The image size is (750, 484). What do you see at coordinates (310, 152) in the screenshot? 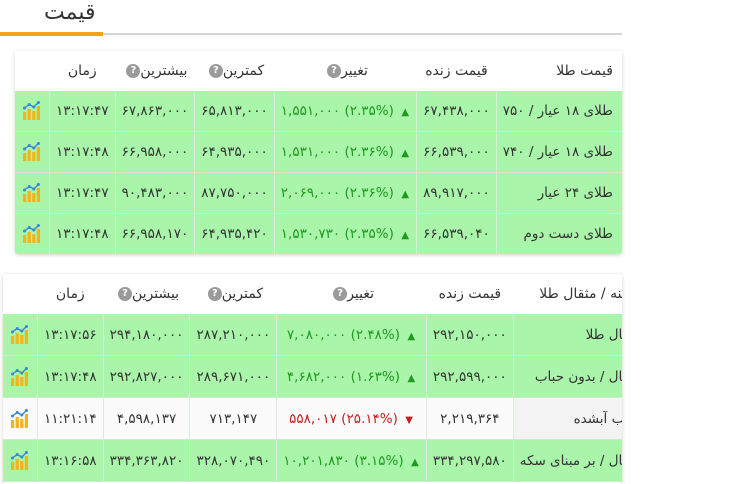
I see `row-change-value: ۱,۵۳۱,۰۰۰` at bounding box center [310, 152].